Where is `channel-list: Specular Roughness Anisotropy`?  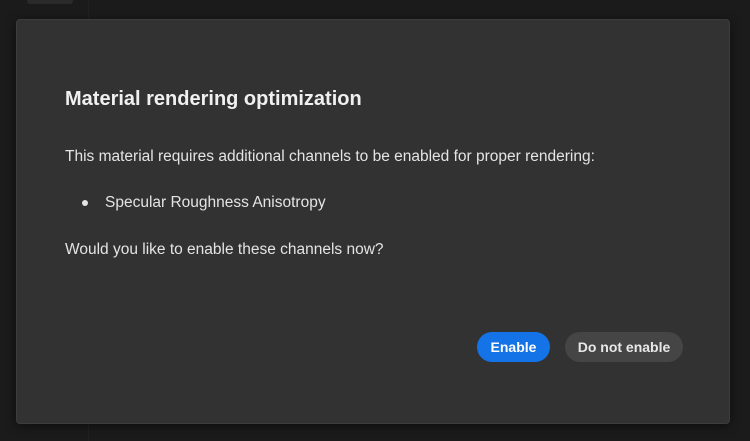
channel-list: Specular Roughness Anisotropy is located at coordinates (195, 203).